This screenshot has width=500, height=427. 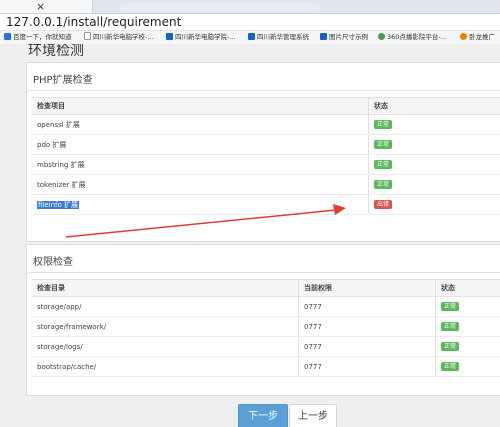 I want to click on bookmark-item: 卧龙推广, so click(x=477, y=37).